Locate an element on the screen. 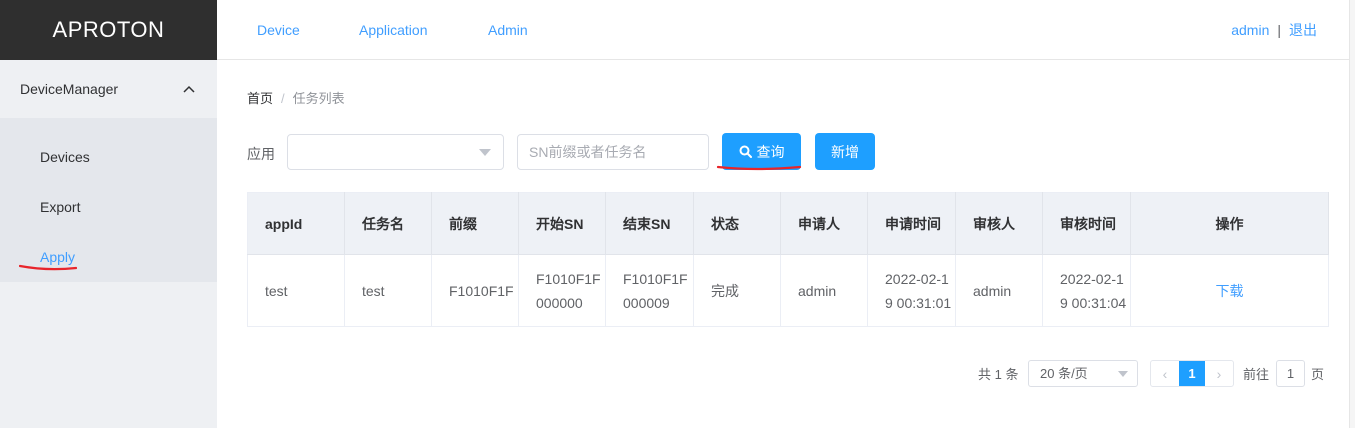 Image resolution: width=1355 pixels, height=428 pixels. sidebar: DeviceManager Devices Export Apply is located at coordinates (108, 244).